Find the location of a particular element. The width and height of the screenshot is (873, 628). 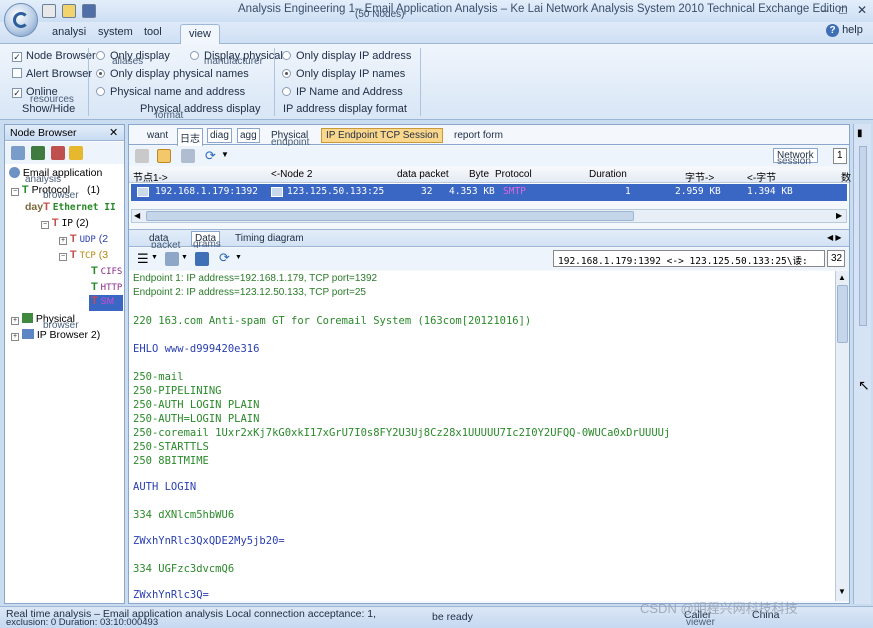

tab-log: 日志 is located at coordinates (190, 137).